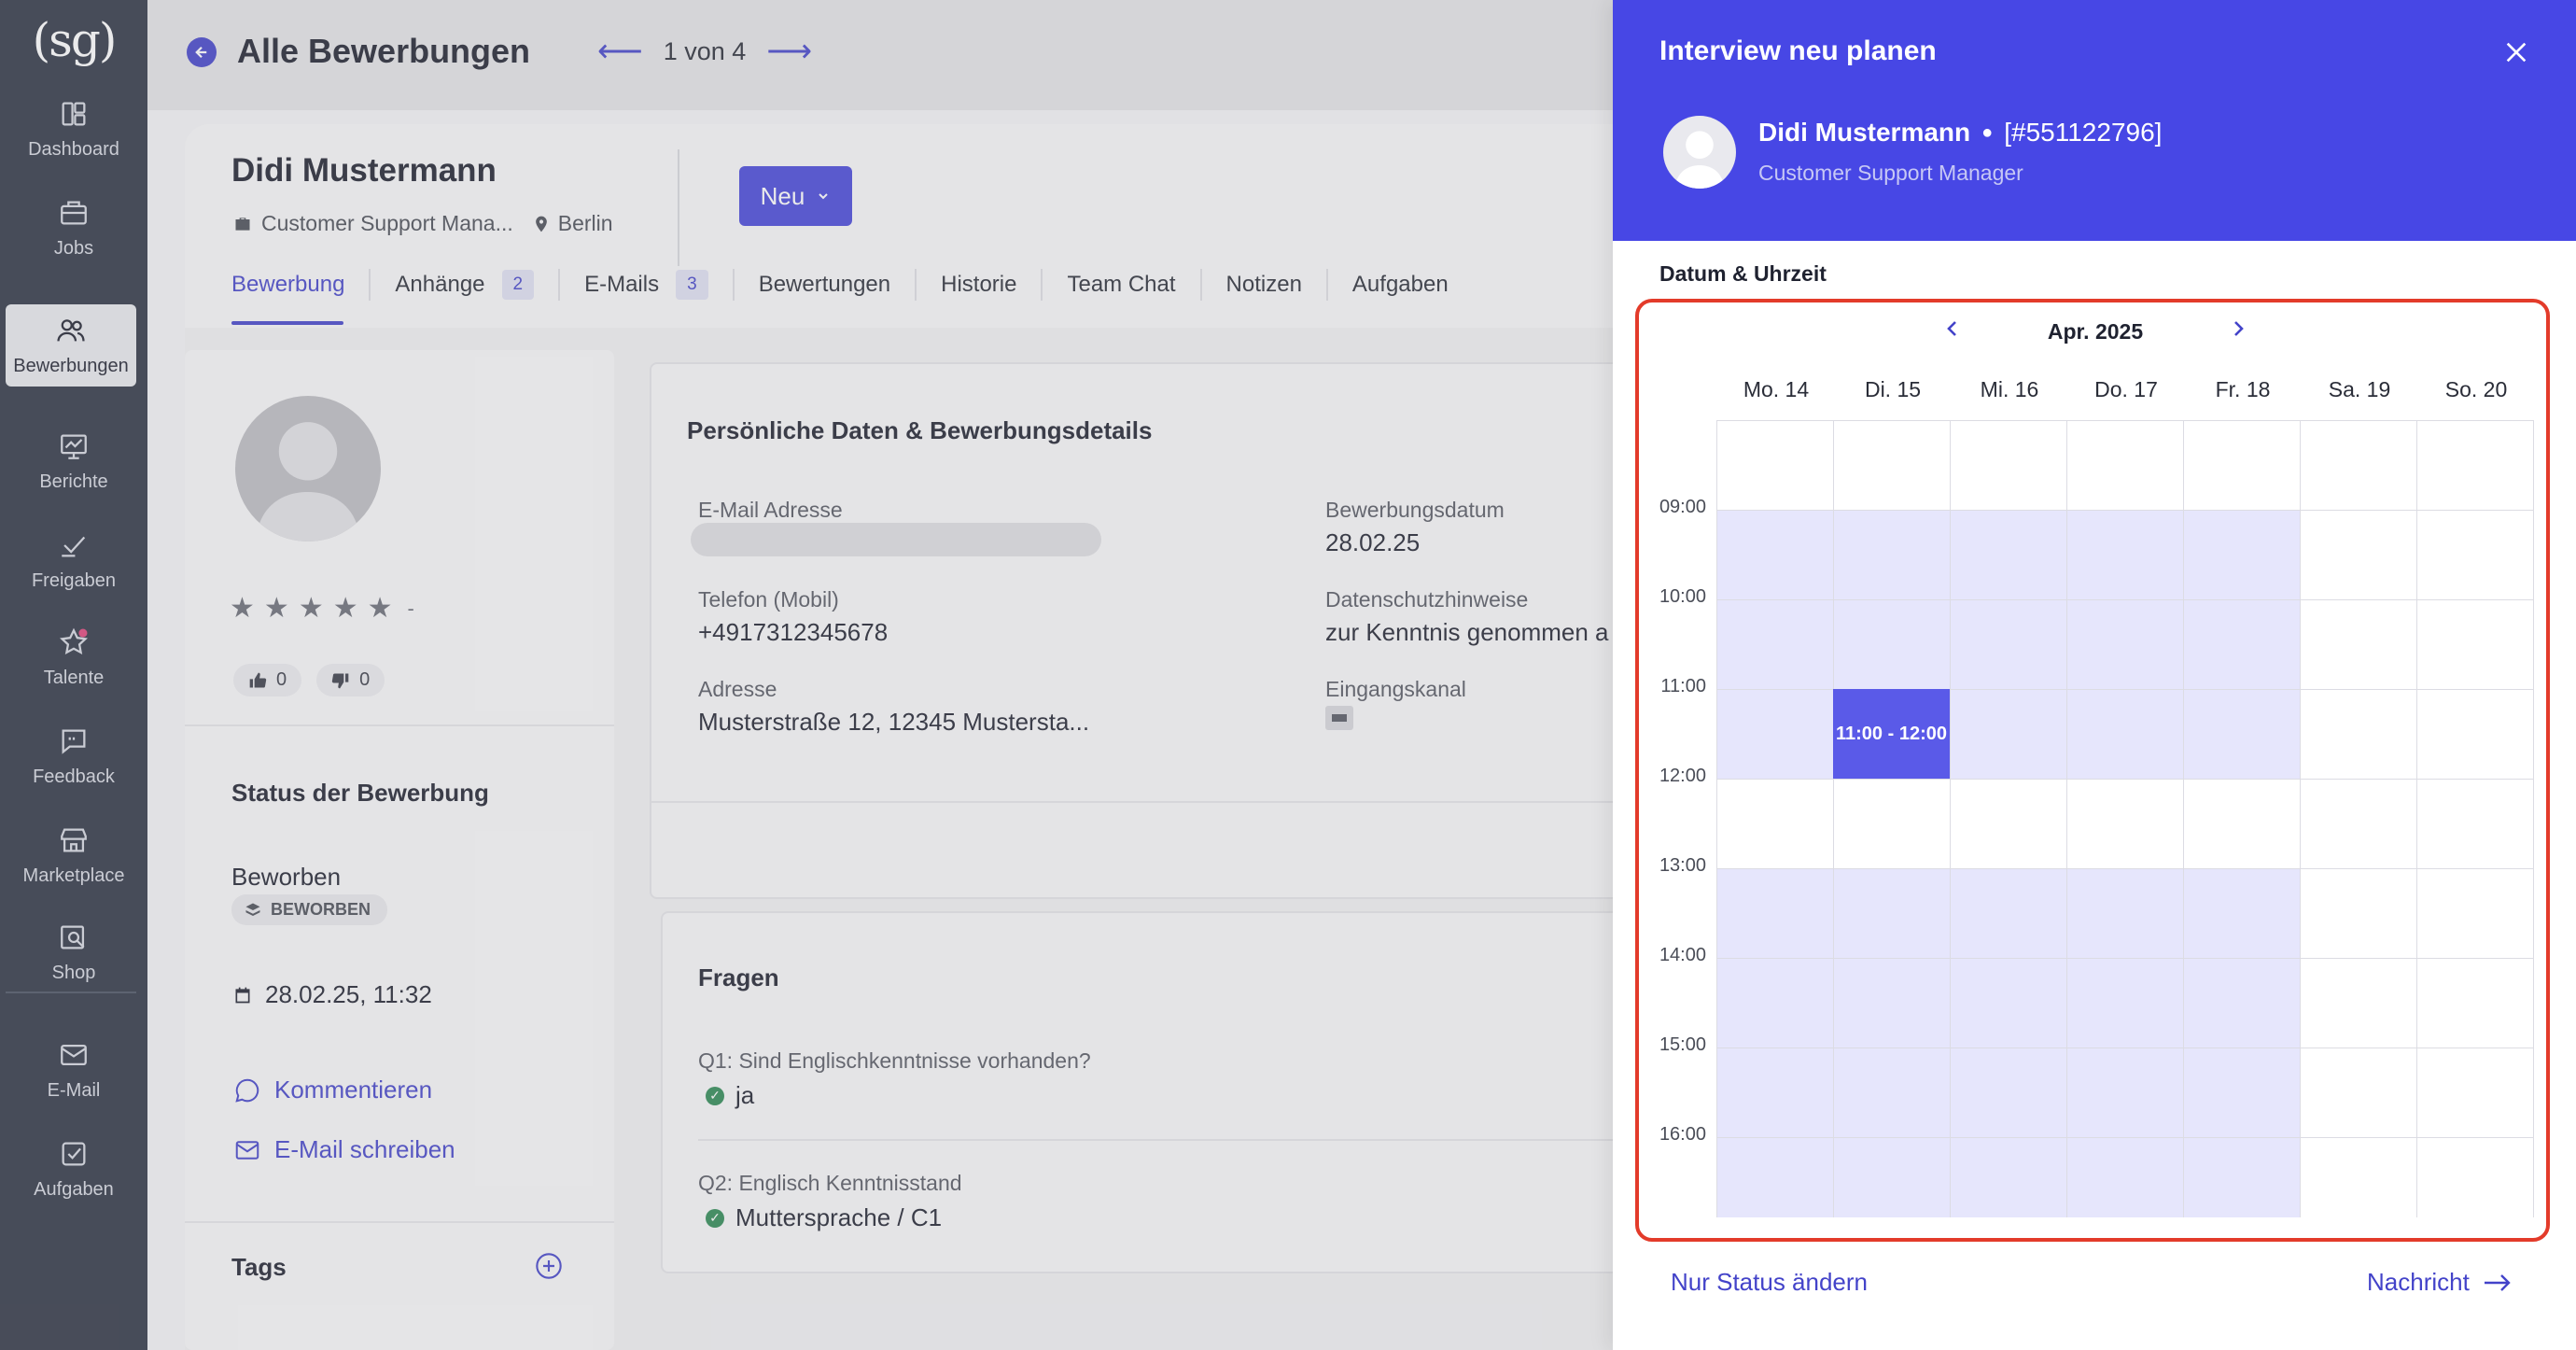 The image size is (2576, 1350). I want to click on drawer-avatar, so click(1699, 152).